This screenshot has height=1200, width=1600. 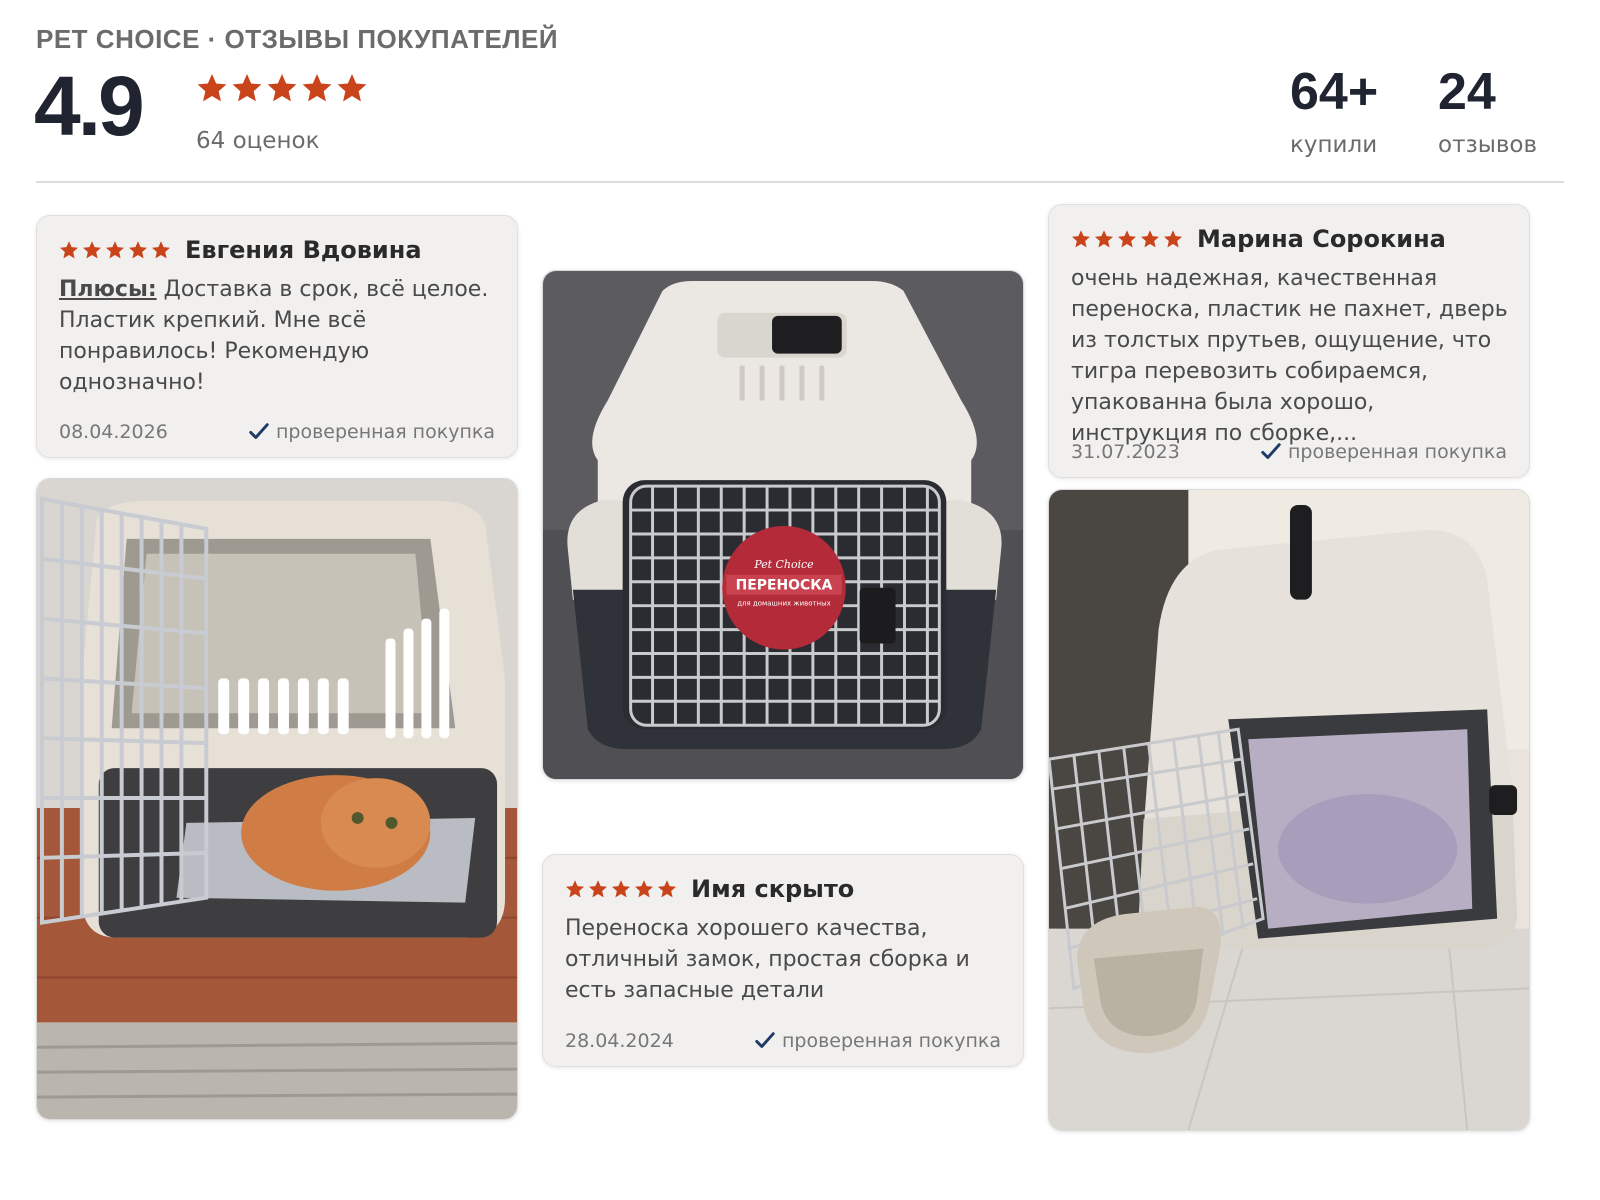 I want to click on stat-bought-label: купили, so click(x=1334, y=145).